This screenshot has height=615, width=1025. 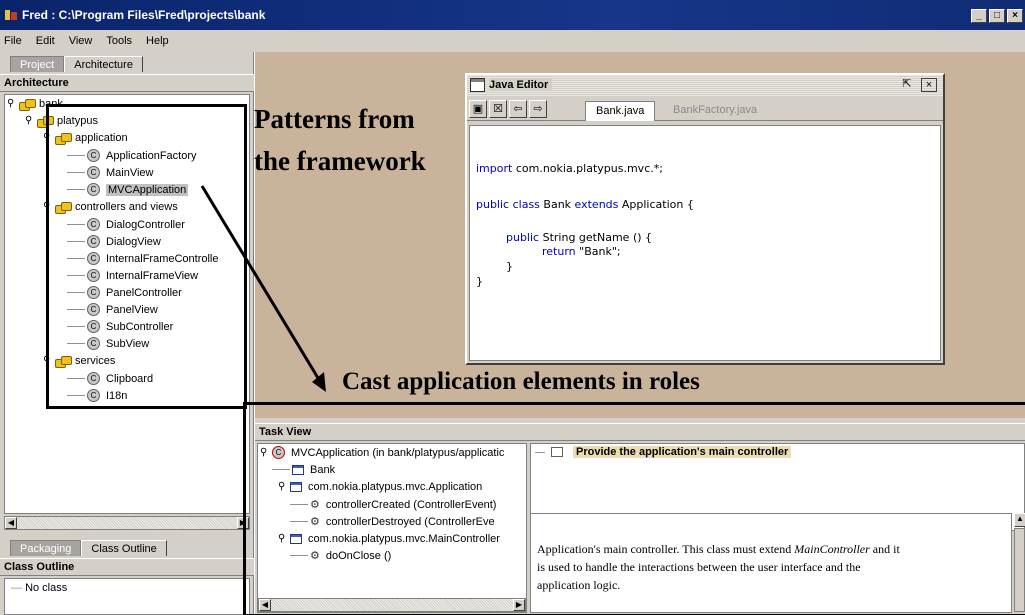 I want to click on code-line-method: public String getName () {, so click(x=579, y=237).